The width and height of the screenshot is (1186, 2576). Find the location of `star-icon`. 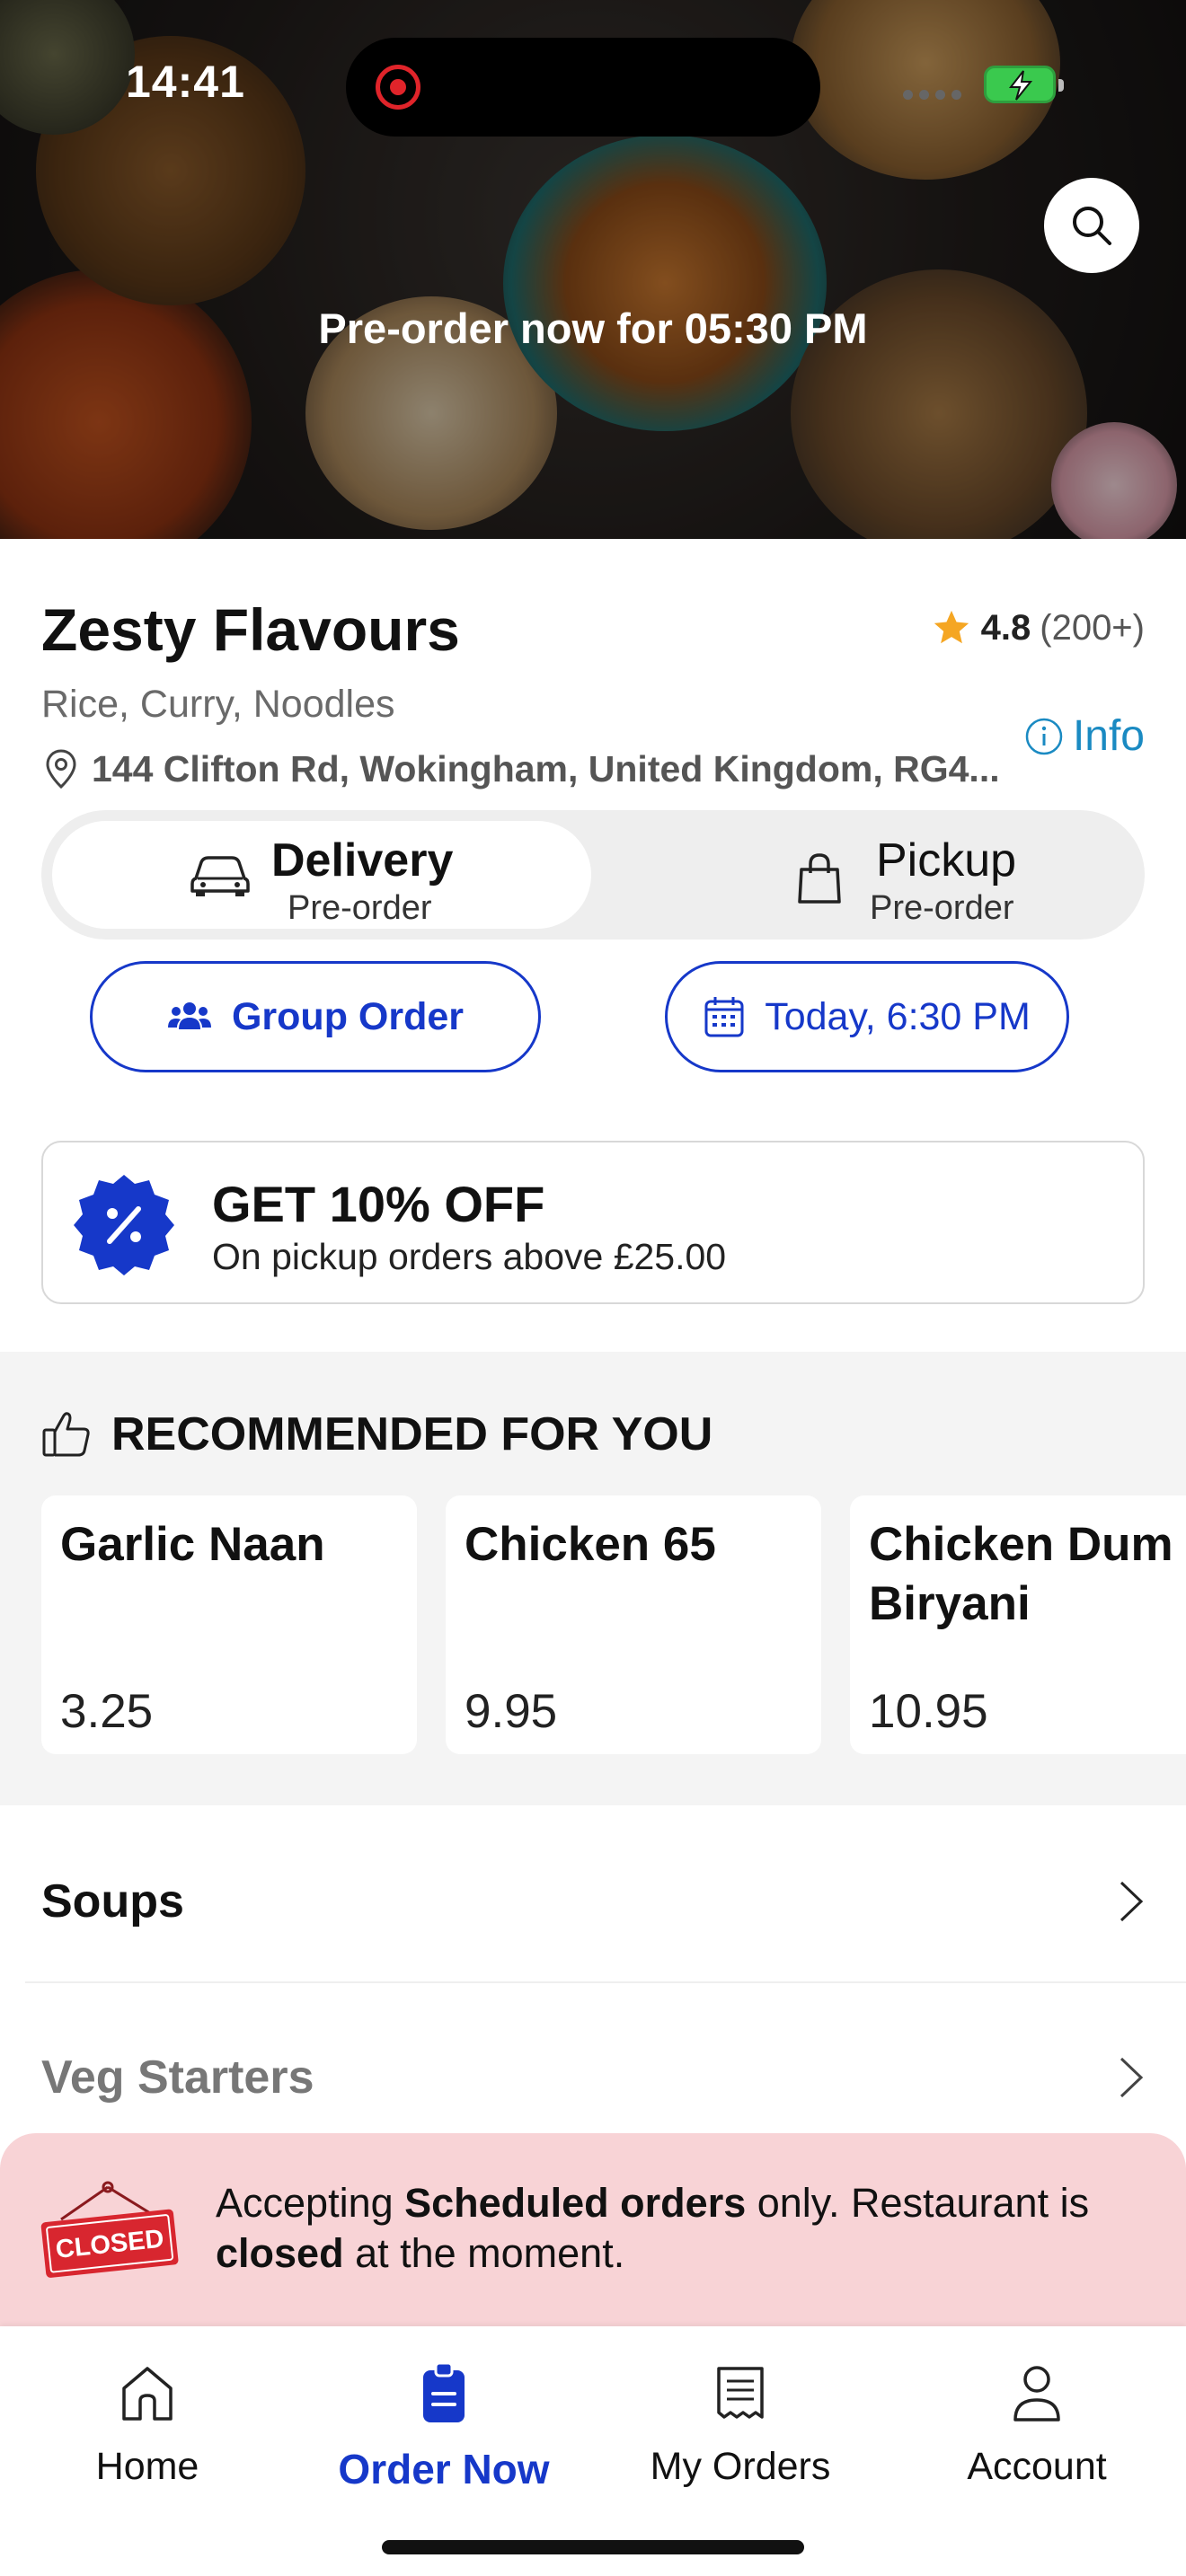

star-icon is located at coordinates (951, 627).